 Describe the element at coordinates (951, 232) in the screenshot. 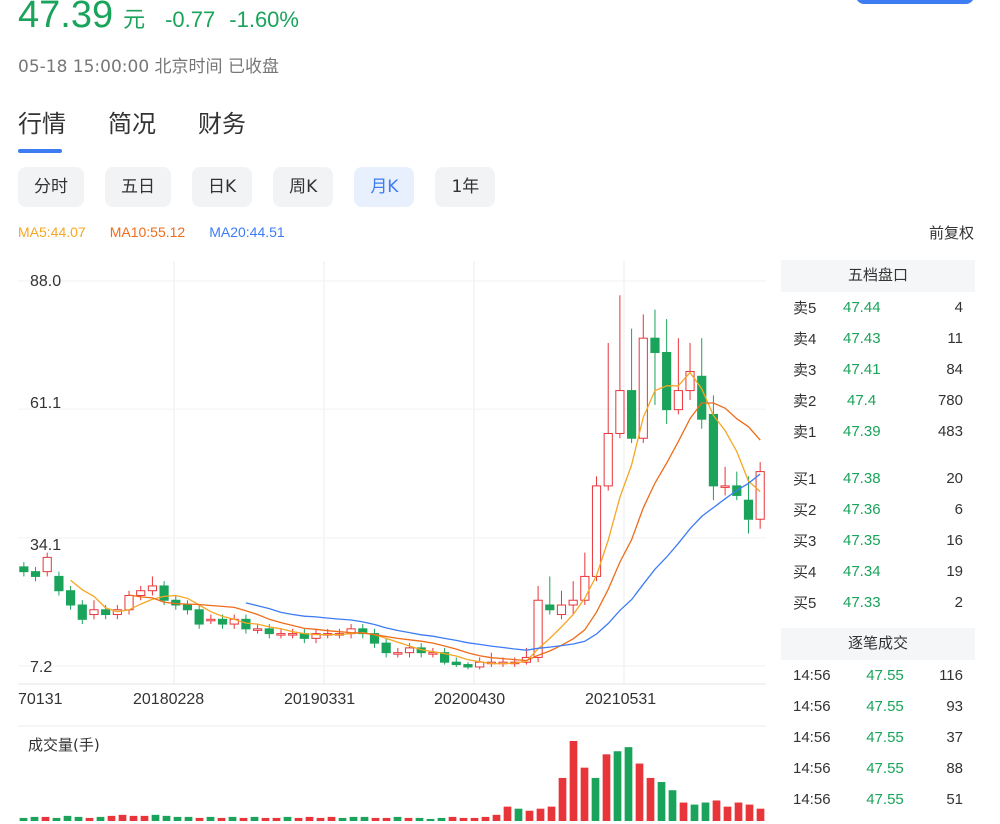

I see `adjust-toggle: 前复权` at that location.